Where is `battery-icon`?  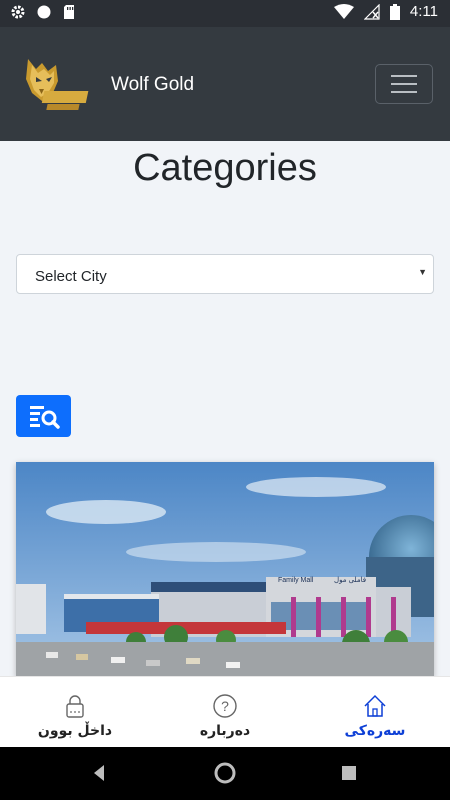
battery-icon is located at coordinates (394, 11).